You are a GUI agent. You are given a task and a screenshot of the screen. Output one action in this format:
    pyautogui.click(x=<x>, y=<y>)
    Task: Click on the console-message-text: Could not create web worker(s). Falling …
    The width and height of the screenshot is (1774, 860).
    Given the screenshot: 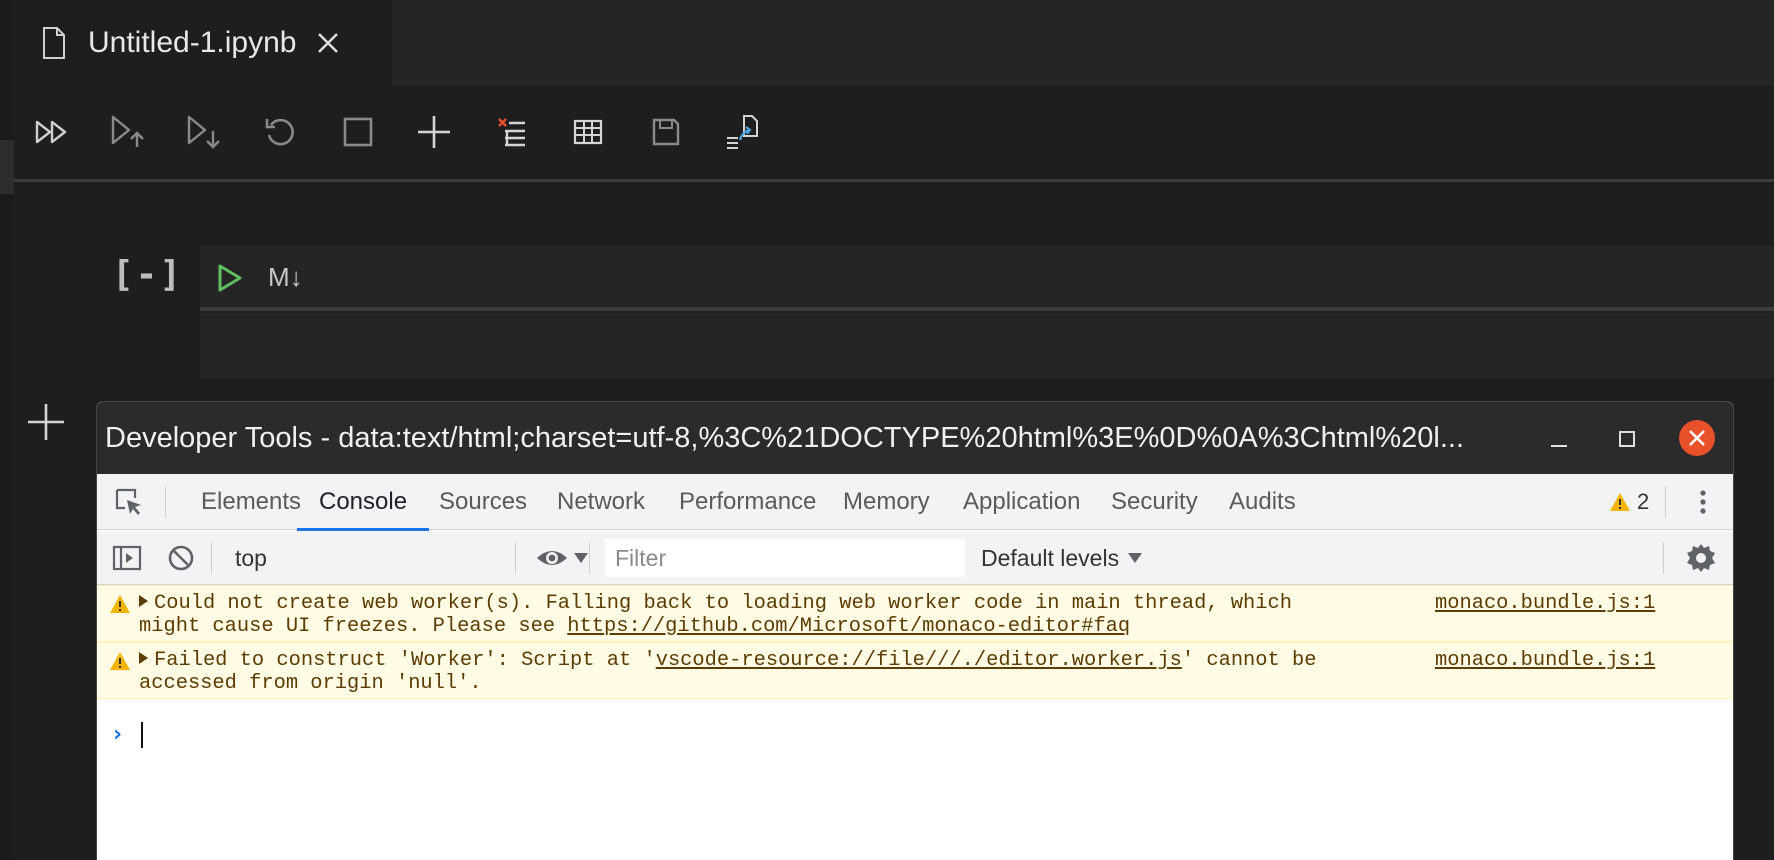 What is the action you would take?
    pyautogui.click(x=729, y=615)
    